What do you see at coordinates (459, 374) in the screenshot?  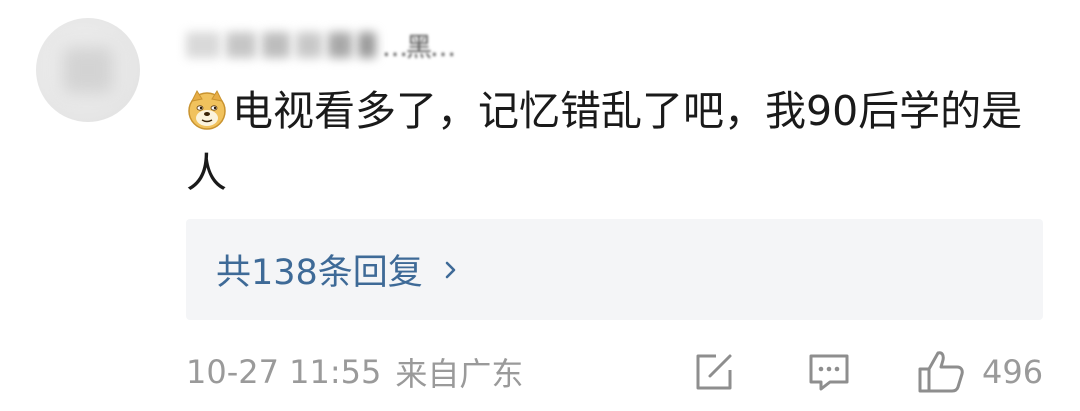 I see `comment-location: 来自广东` at bounding box center [459, 374].